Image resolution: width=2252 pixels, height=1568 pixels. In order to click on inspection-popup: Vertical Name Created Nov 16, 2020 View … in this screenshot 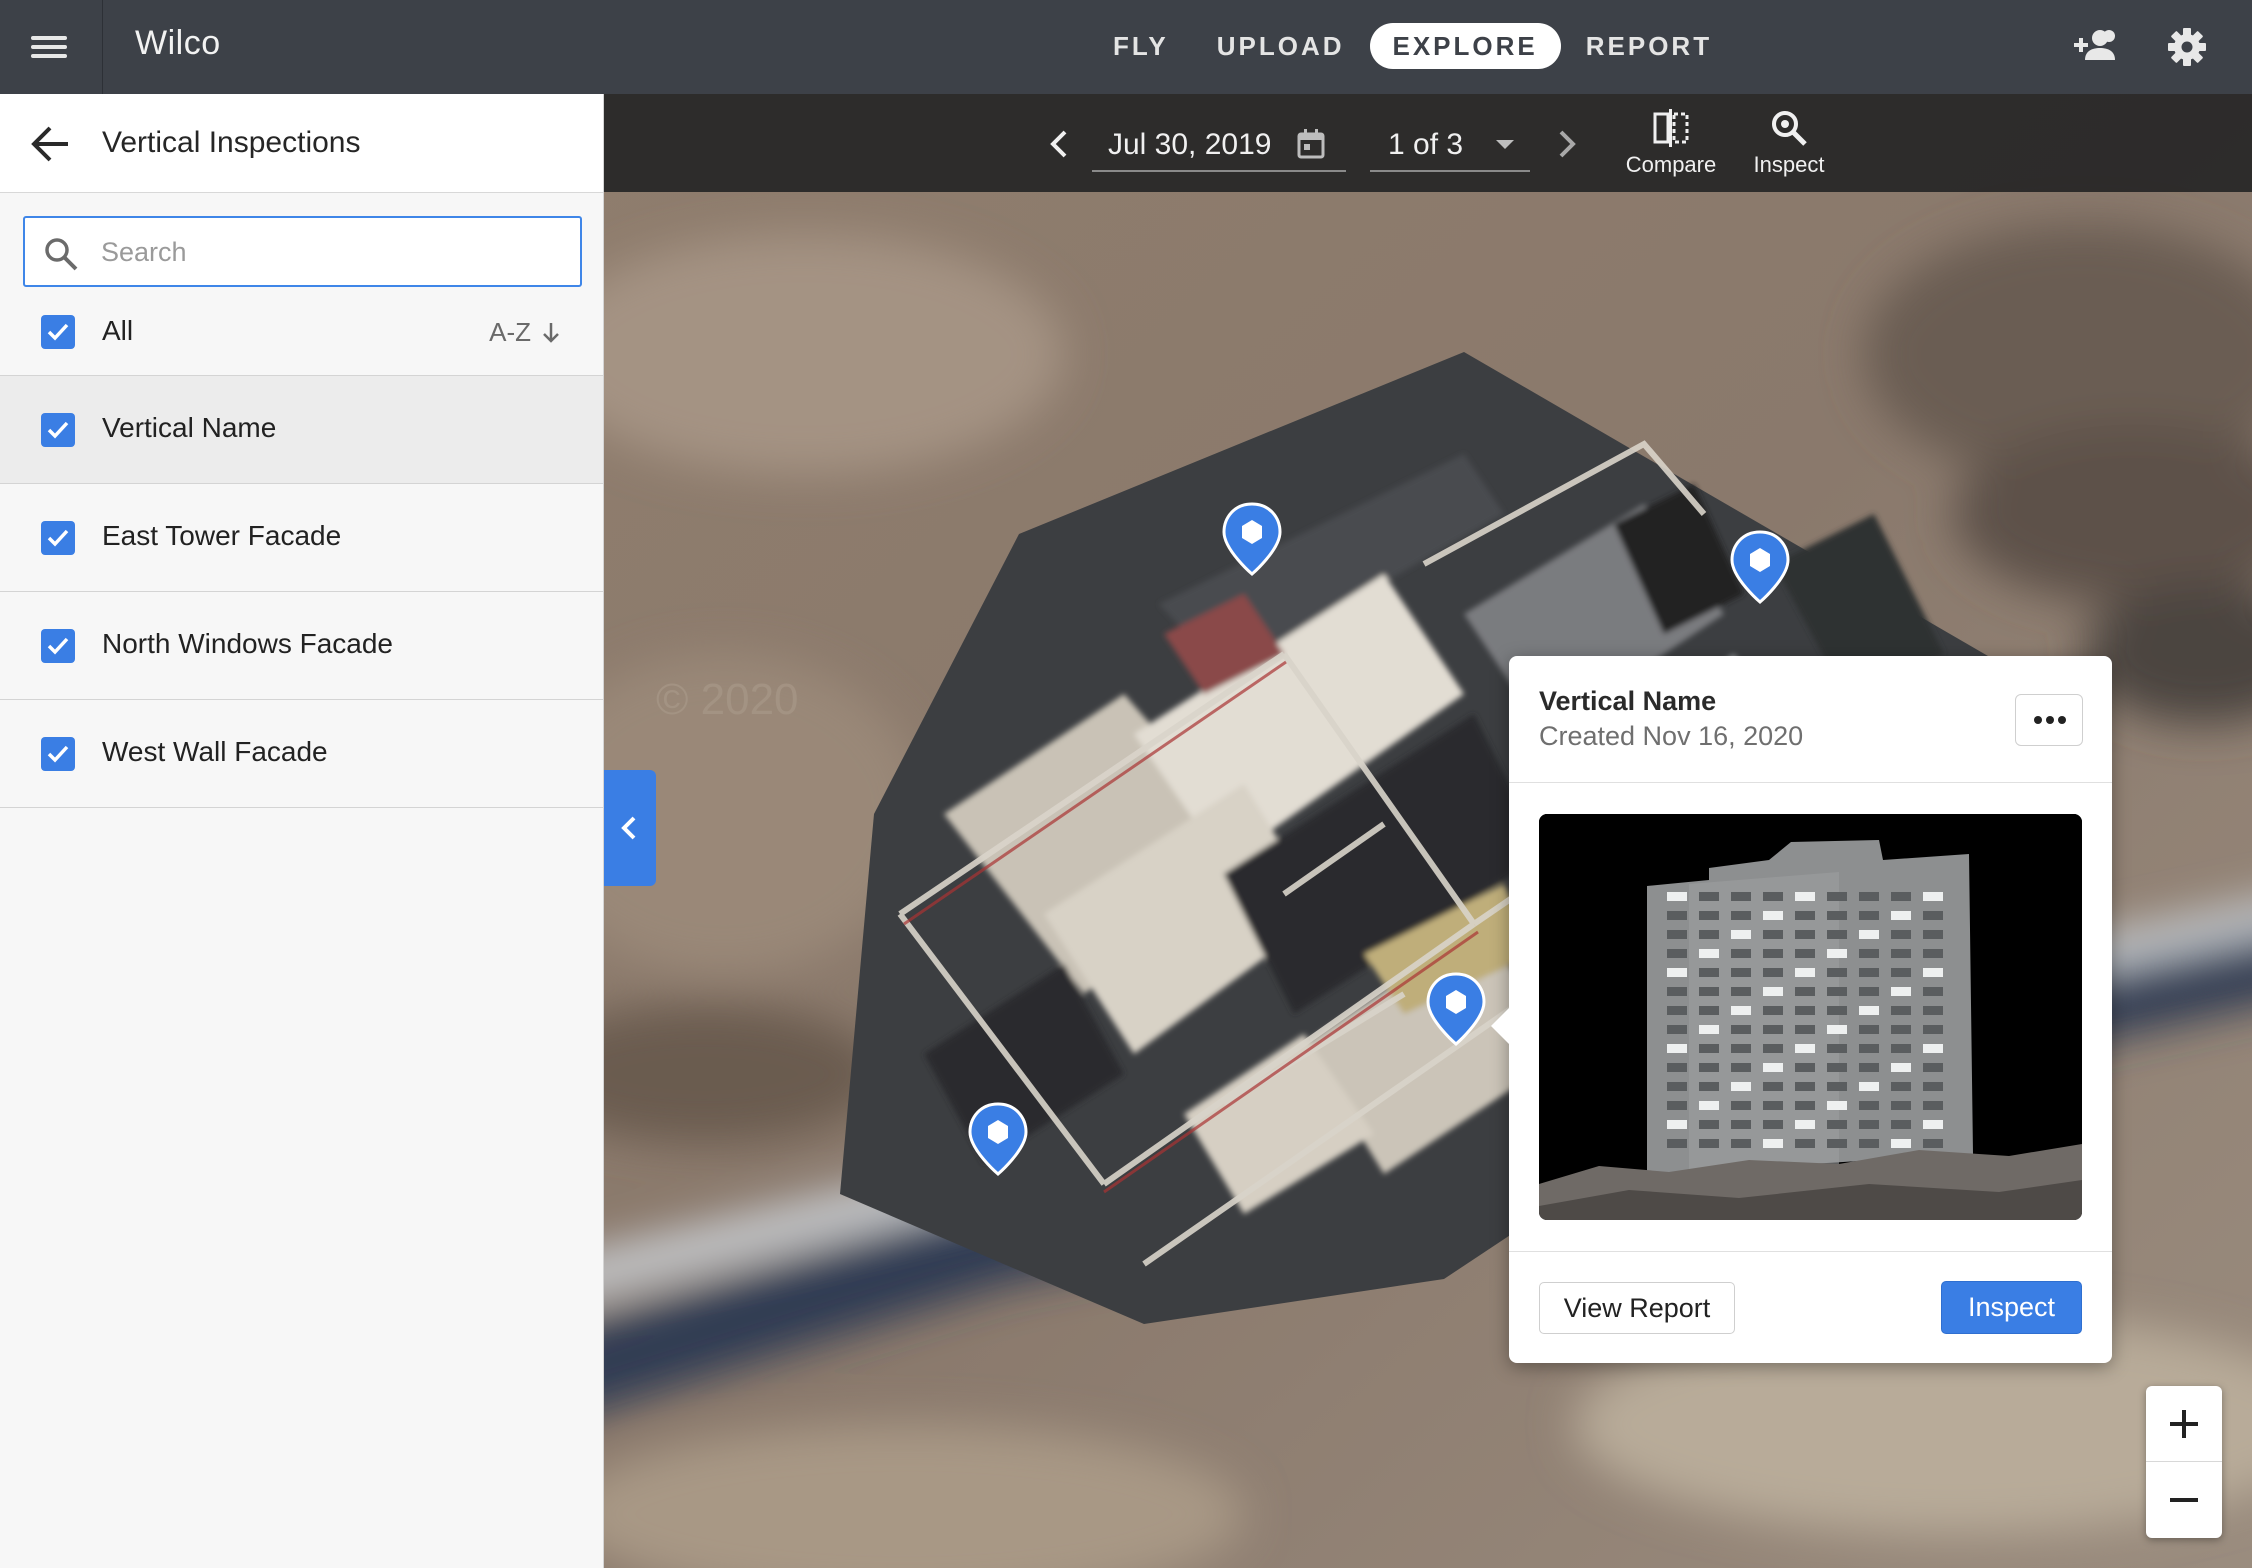, I will do `click(1801, 1009)`.